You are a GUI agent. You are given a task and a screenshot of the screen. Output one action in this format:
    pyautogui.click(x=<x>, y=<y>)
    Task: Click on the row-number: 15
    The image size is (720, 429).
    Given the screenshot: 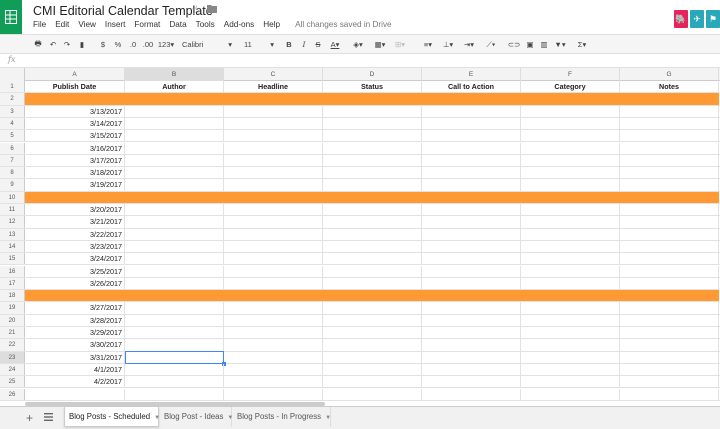 What is the action you would take?
    pyautogui.click(x=12, y=259)
    